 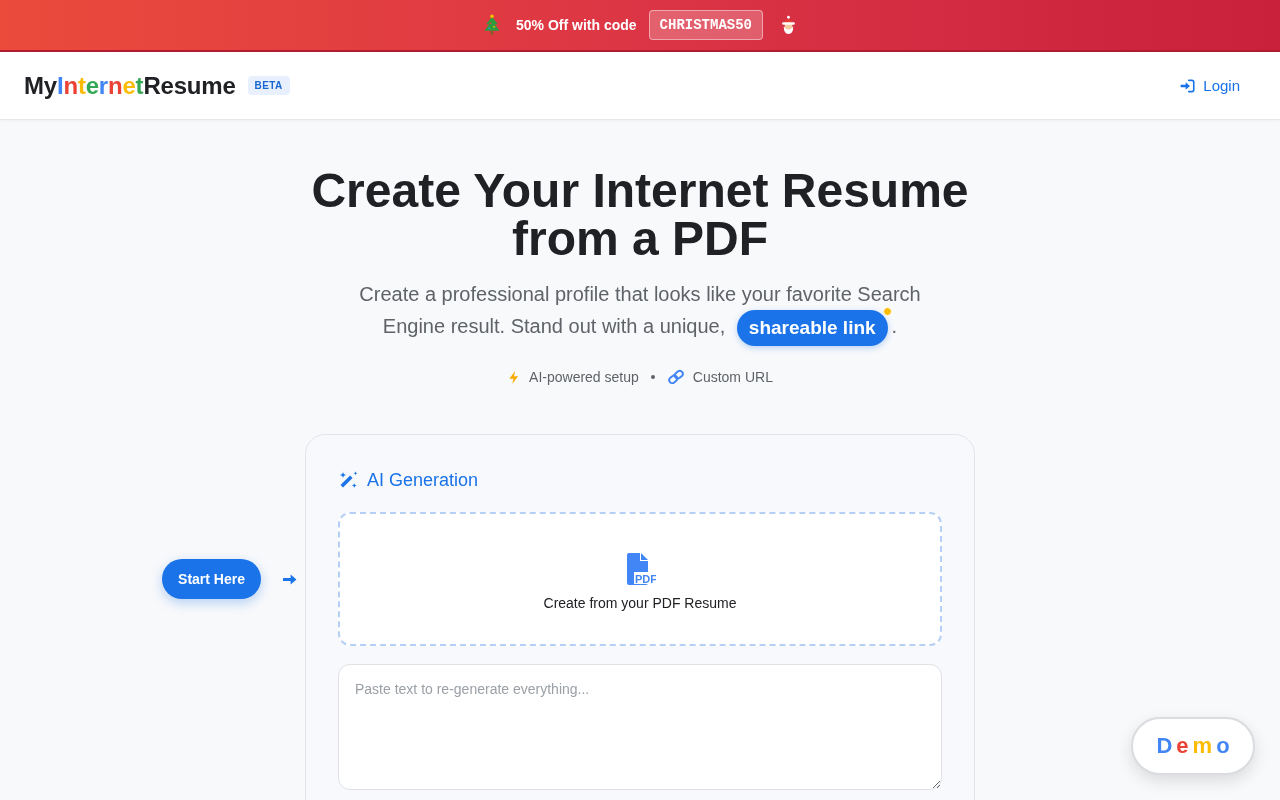 I want to click on logo-text: MyInternetResume, so click(x=130, y=85).